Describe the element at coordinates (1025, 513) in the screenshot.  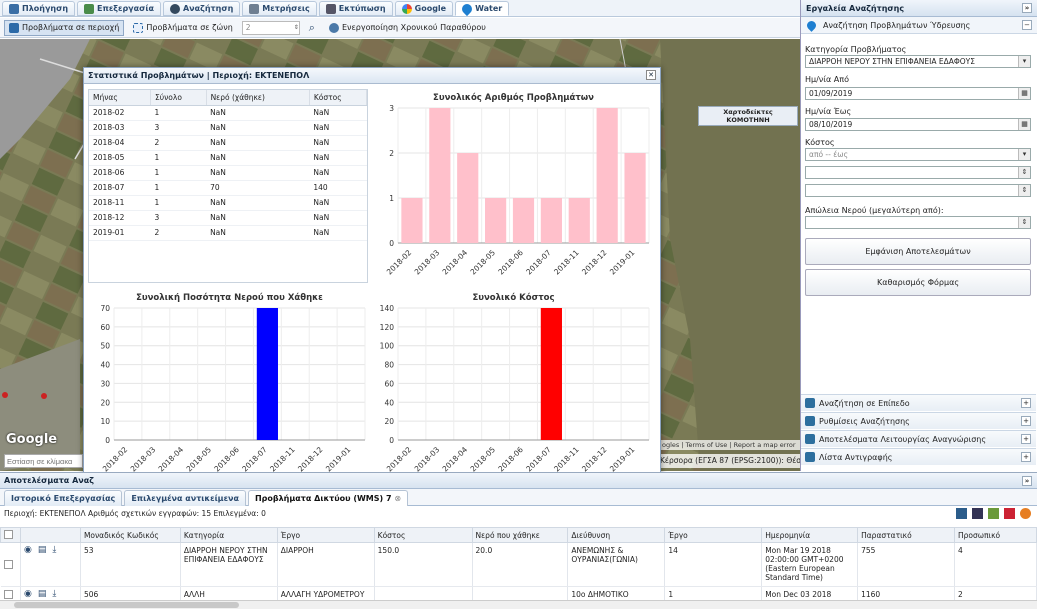
I see `refresh-icon` at that location.